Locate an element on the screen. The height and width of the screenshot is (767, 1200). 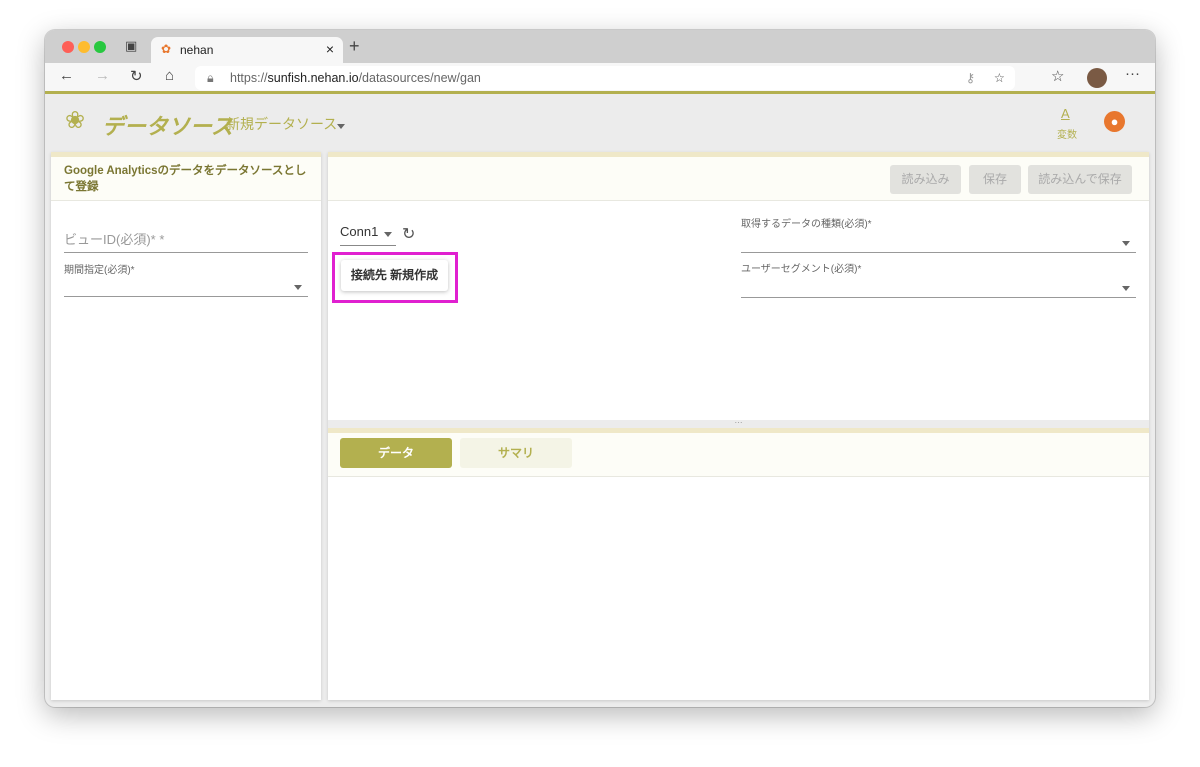
user-account-icon: ● is located at coordinates (1114, 121).